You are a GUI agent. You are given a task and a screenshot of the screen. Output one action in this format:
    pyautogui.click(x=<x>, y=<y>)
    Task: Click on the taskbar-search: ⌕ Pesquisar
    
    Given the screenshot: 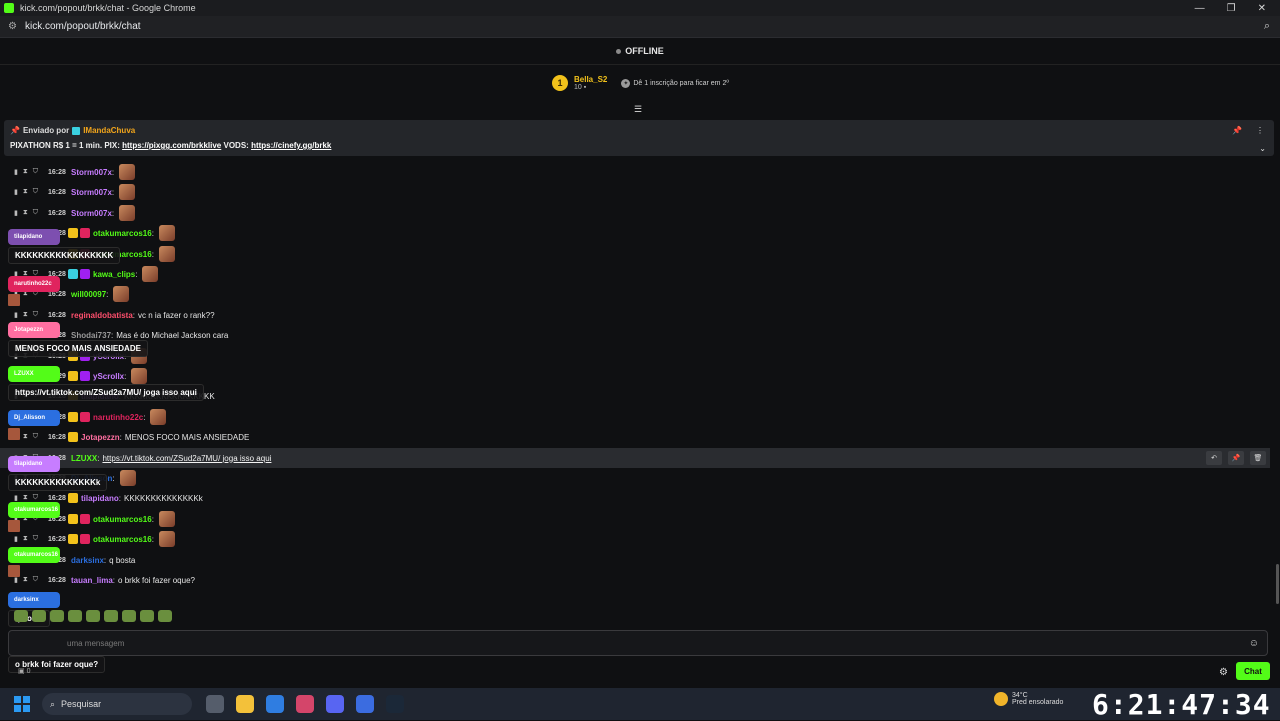 What is the action you would take?
    pyautogui.click(x=117, y=704)
    